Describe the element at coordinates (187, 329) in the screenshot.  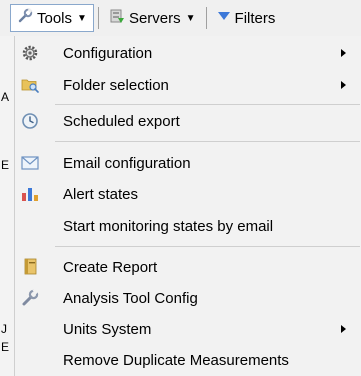
I see `menu-item-units-system: Units System` at that location.